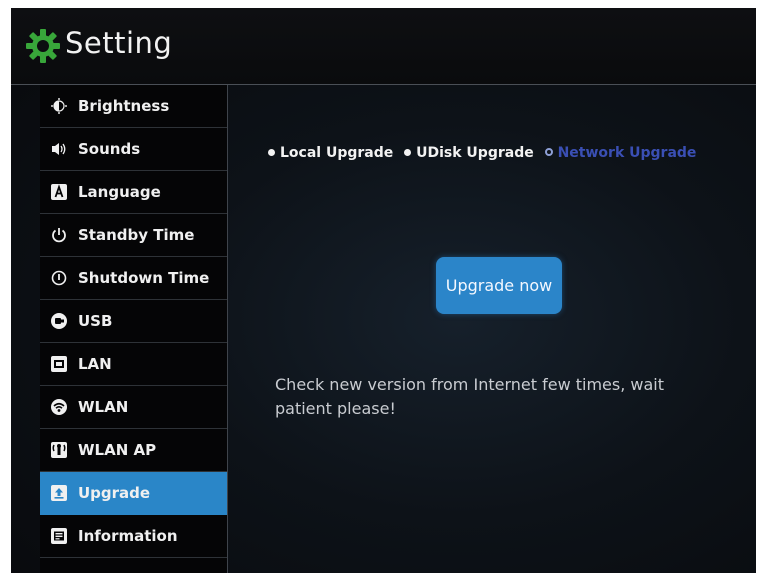 Image resolution: width=765 pixels, height=576 pixels. I want to click on radio-selected-icon, so click(548, 152).